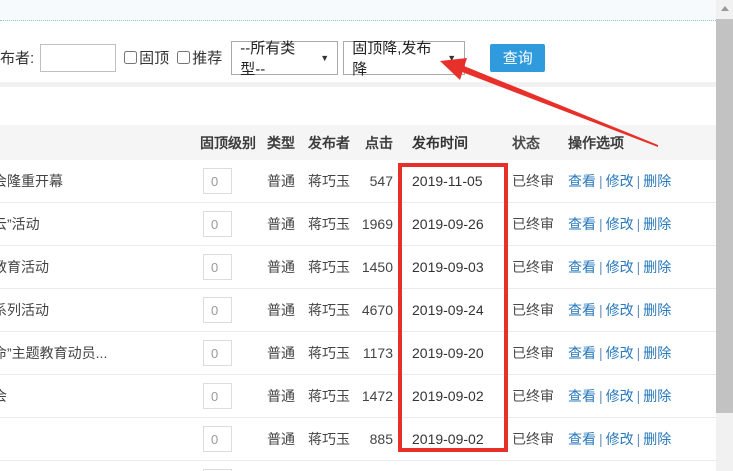 This screenshot has width=733, height=471. I want to click on search-button: 查询, so click(518, 57).